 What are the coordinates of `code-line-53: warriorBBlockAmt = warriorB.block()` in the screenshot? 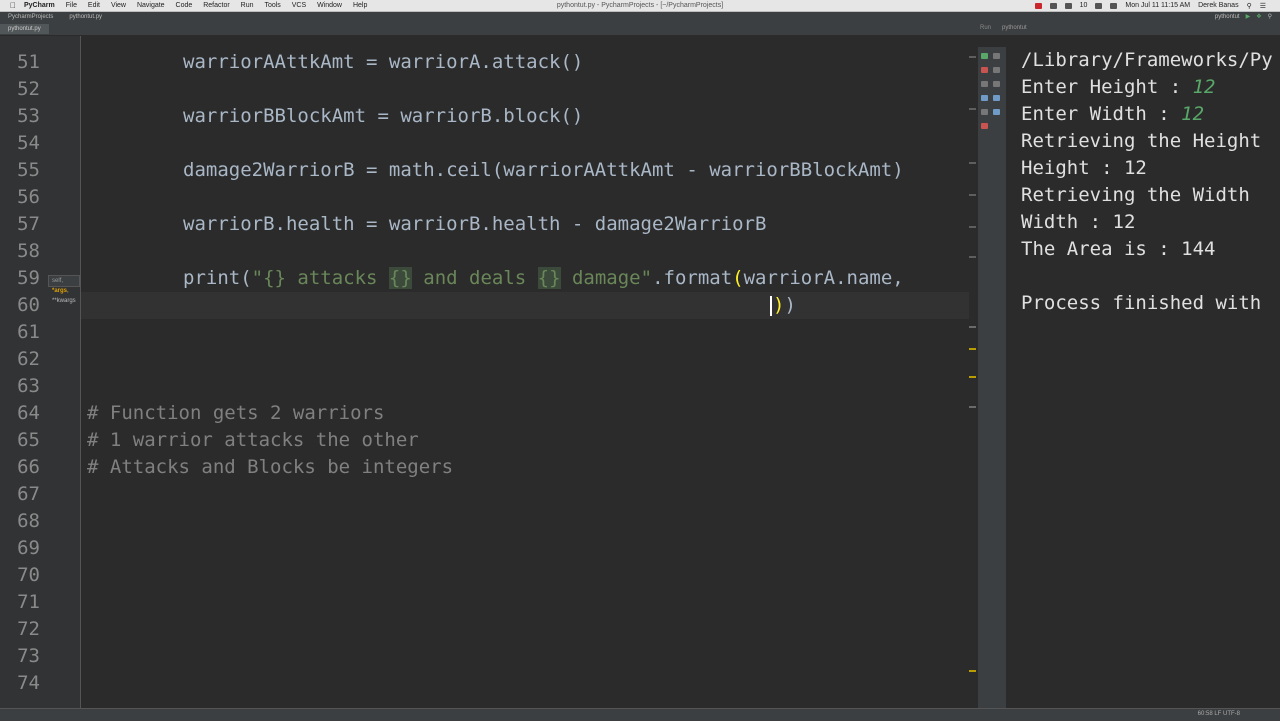 It's located at (383, 116).